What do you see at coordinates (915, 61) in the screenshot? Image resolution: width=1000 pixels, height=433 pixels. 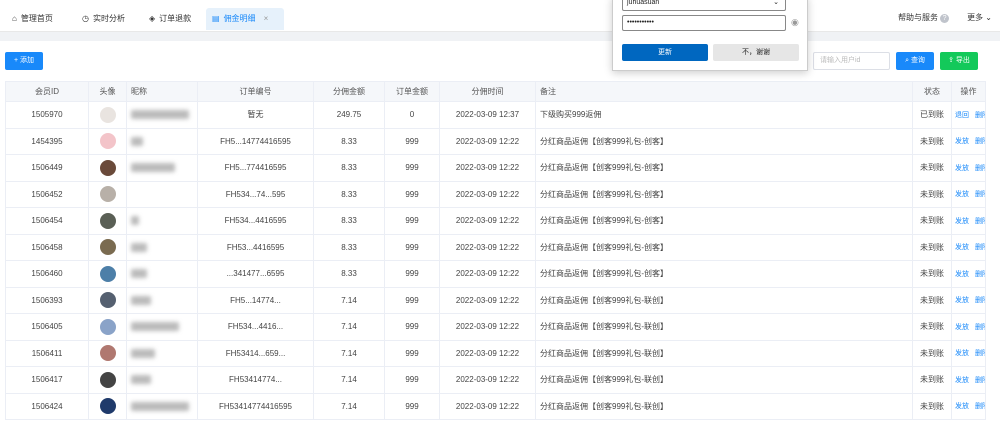 I see `search-button: ⌕ 查询` at bounding box center [915, 61].